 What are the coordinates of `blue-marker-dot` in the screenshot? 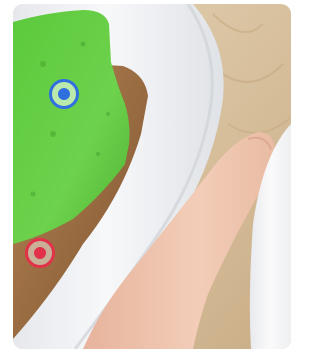 It's located at (64, 94).